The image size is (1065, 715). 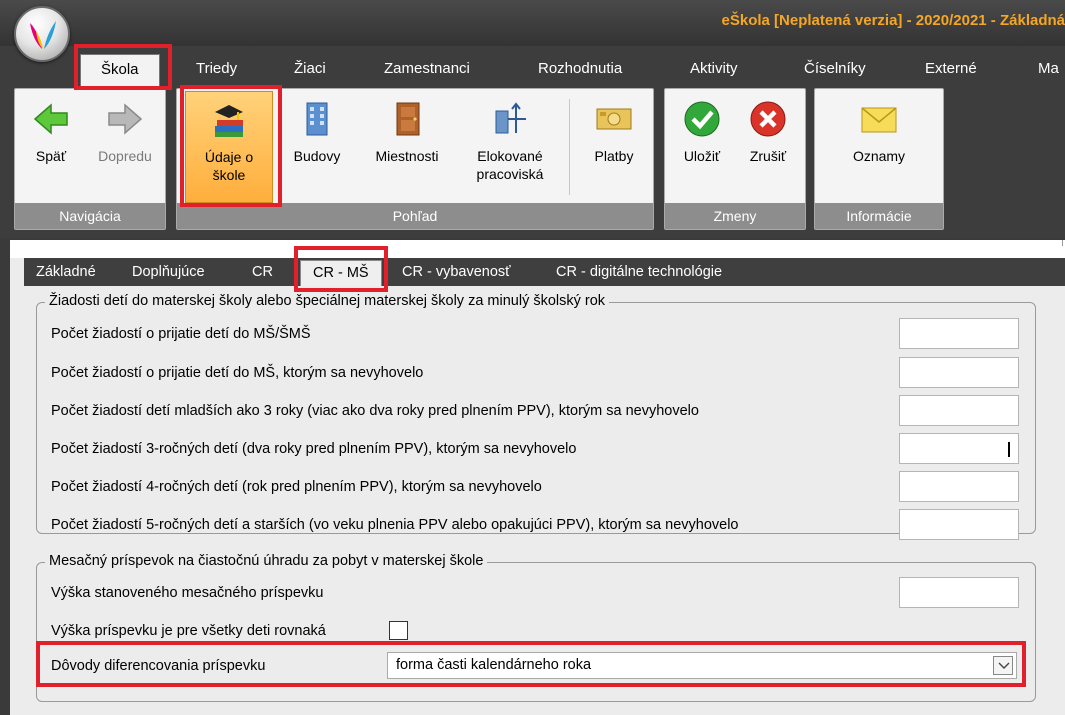 What do you see at coordinates (341, 273) in the screenshot?
I see `subtab-cr-ms: CR - MŠ` at bounding box center [341, 273].